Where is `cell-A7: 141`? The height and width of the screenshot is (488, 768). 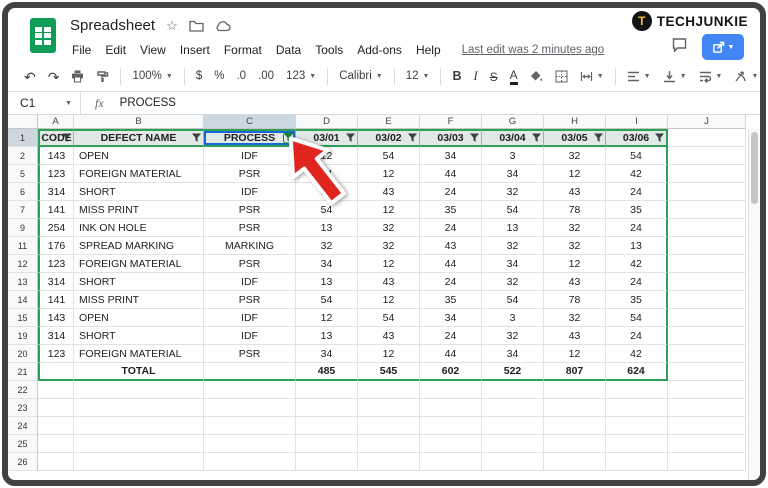
cell-A7: 141 is located at coordinates (56, 210).